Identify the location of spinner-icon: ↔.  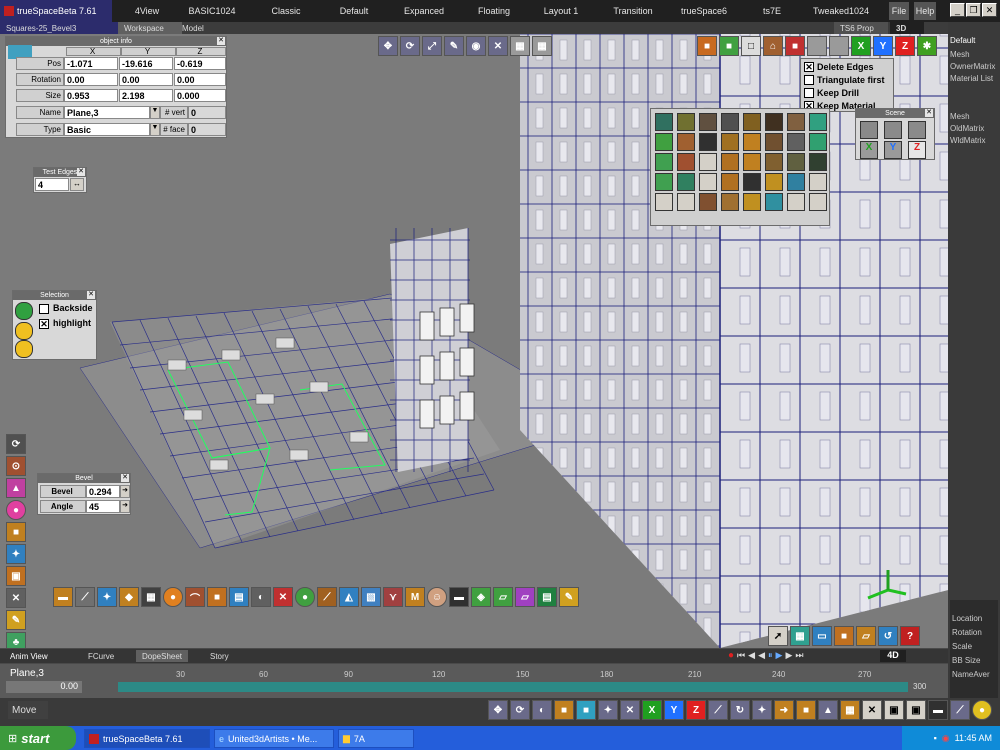
(77, 184).